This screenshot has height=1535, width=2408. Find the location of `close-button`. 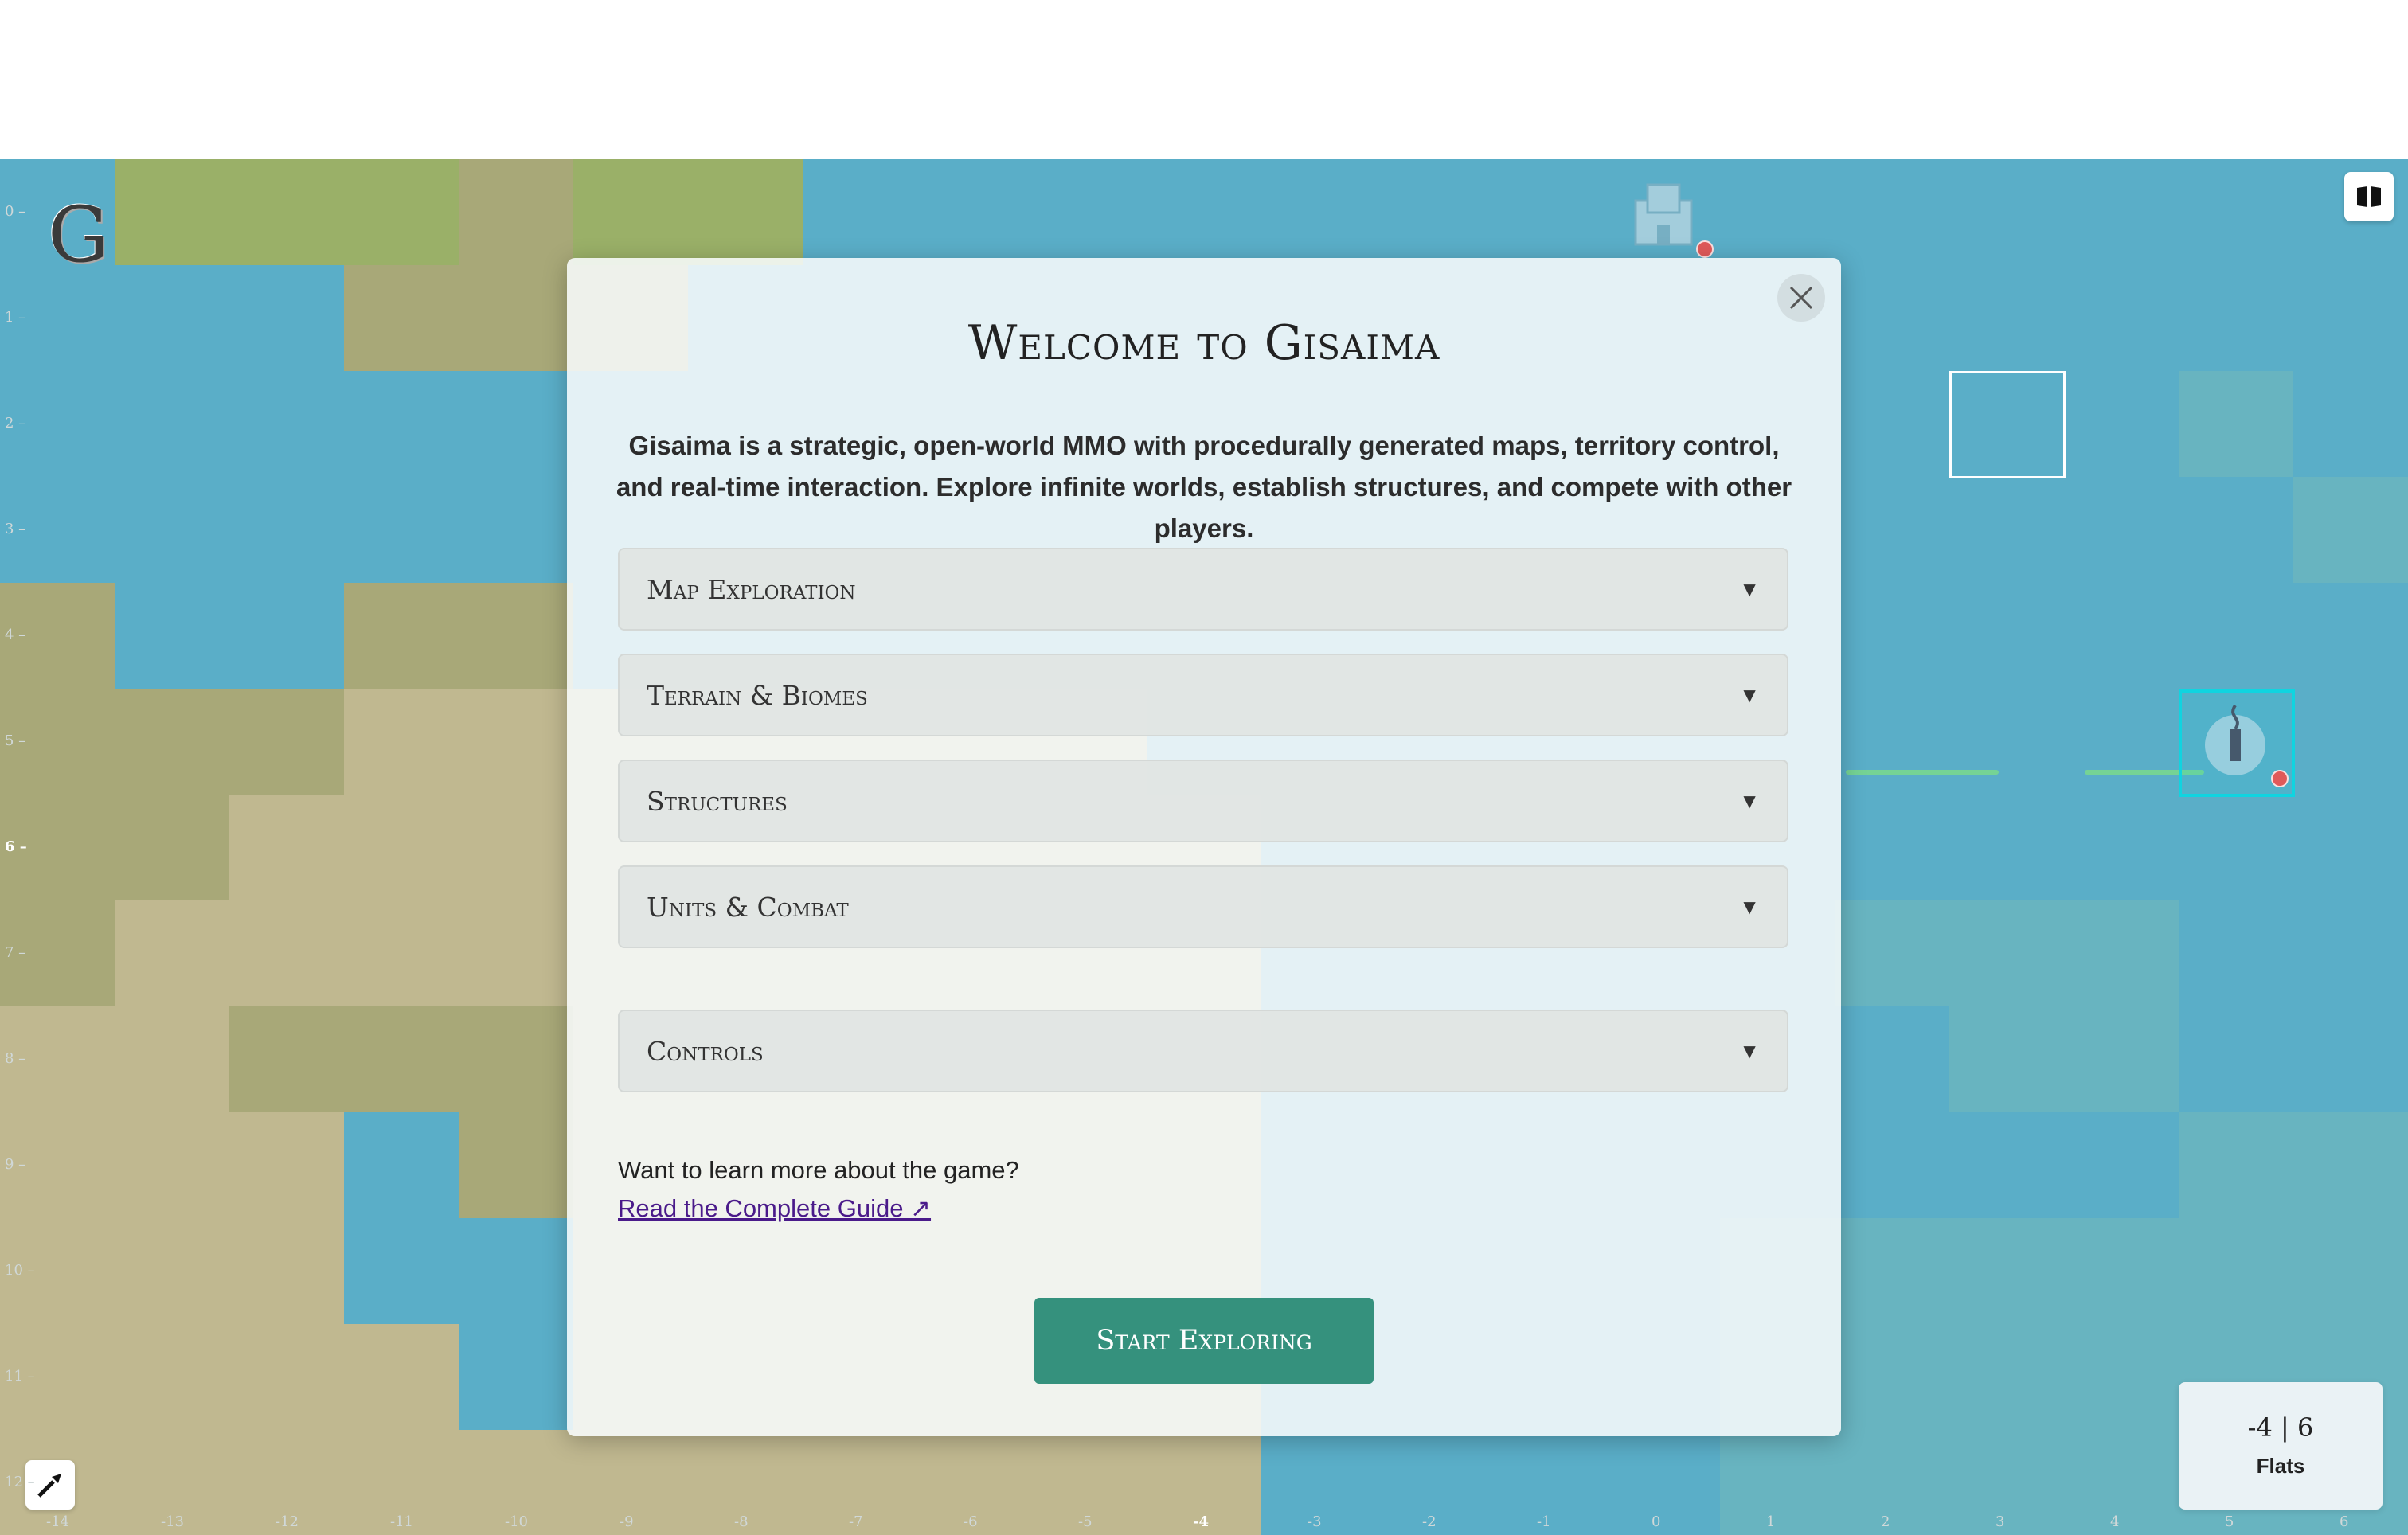

close-button is located at coordinates (1801, 298).